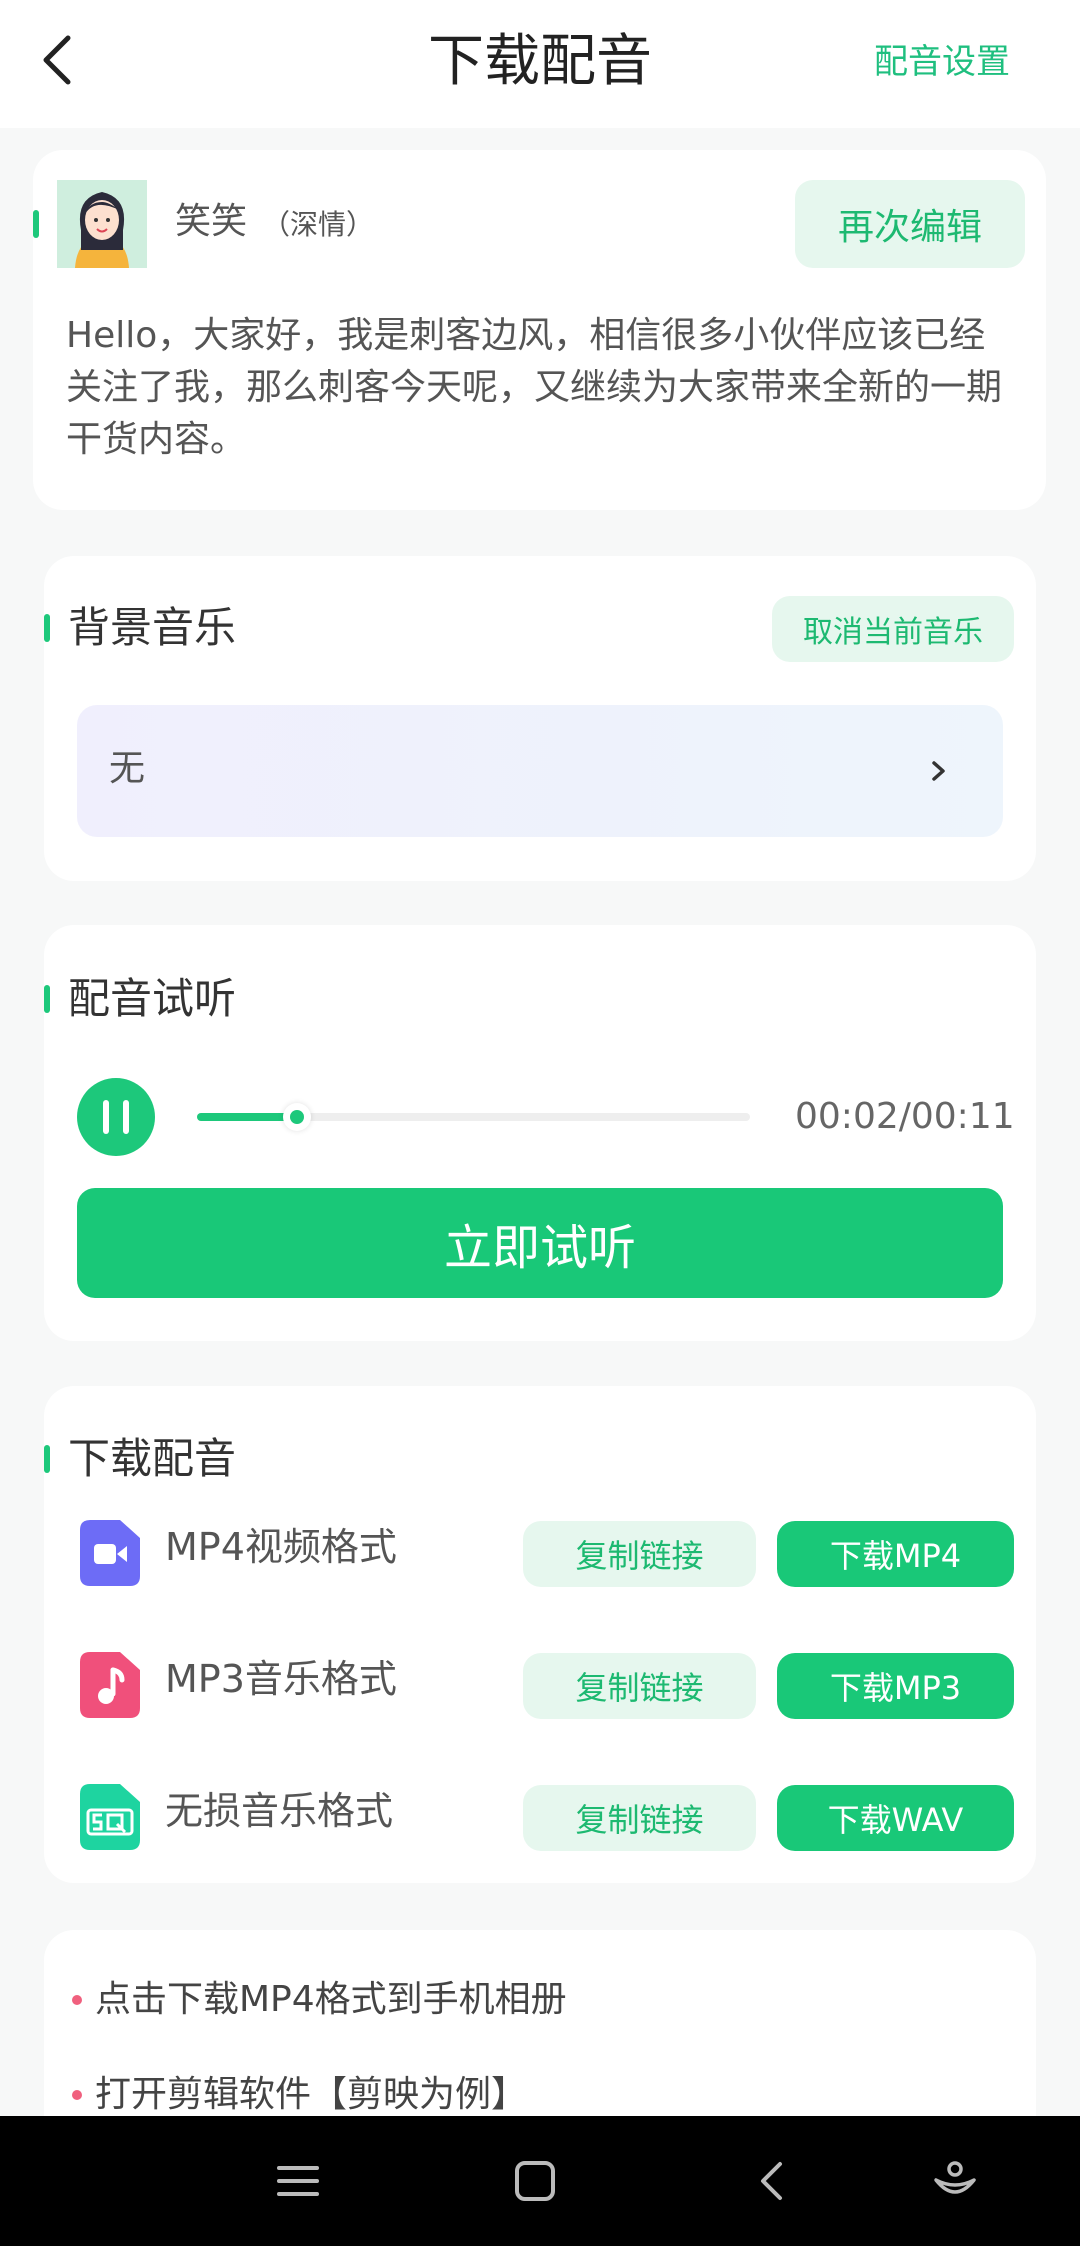 Image resolution: width=1080 pixels, height=2246 pixels. I want to click on nav-back-icon, so click(773, 2181).